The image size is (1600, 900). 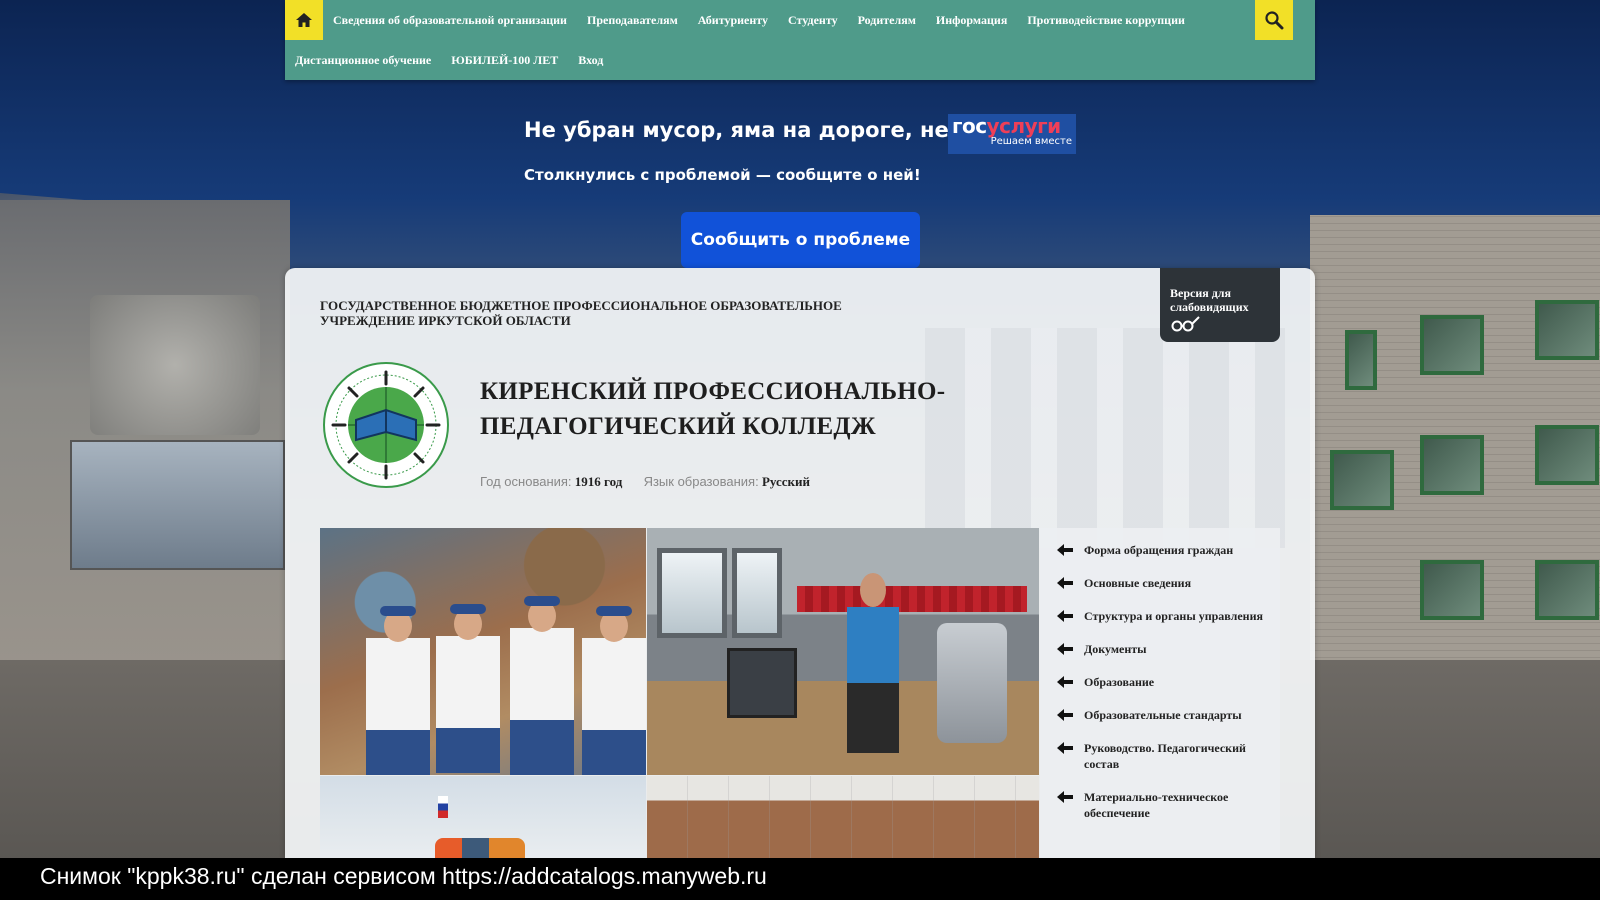 What do you see at coordinates (598, 481) in the screenshot?
I see `founded-value: 1916 год` at bounding box center [598, 481].